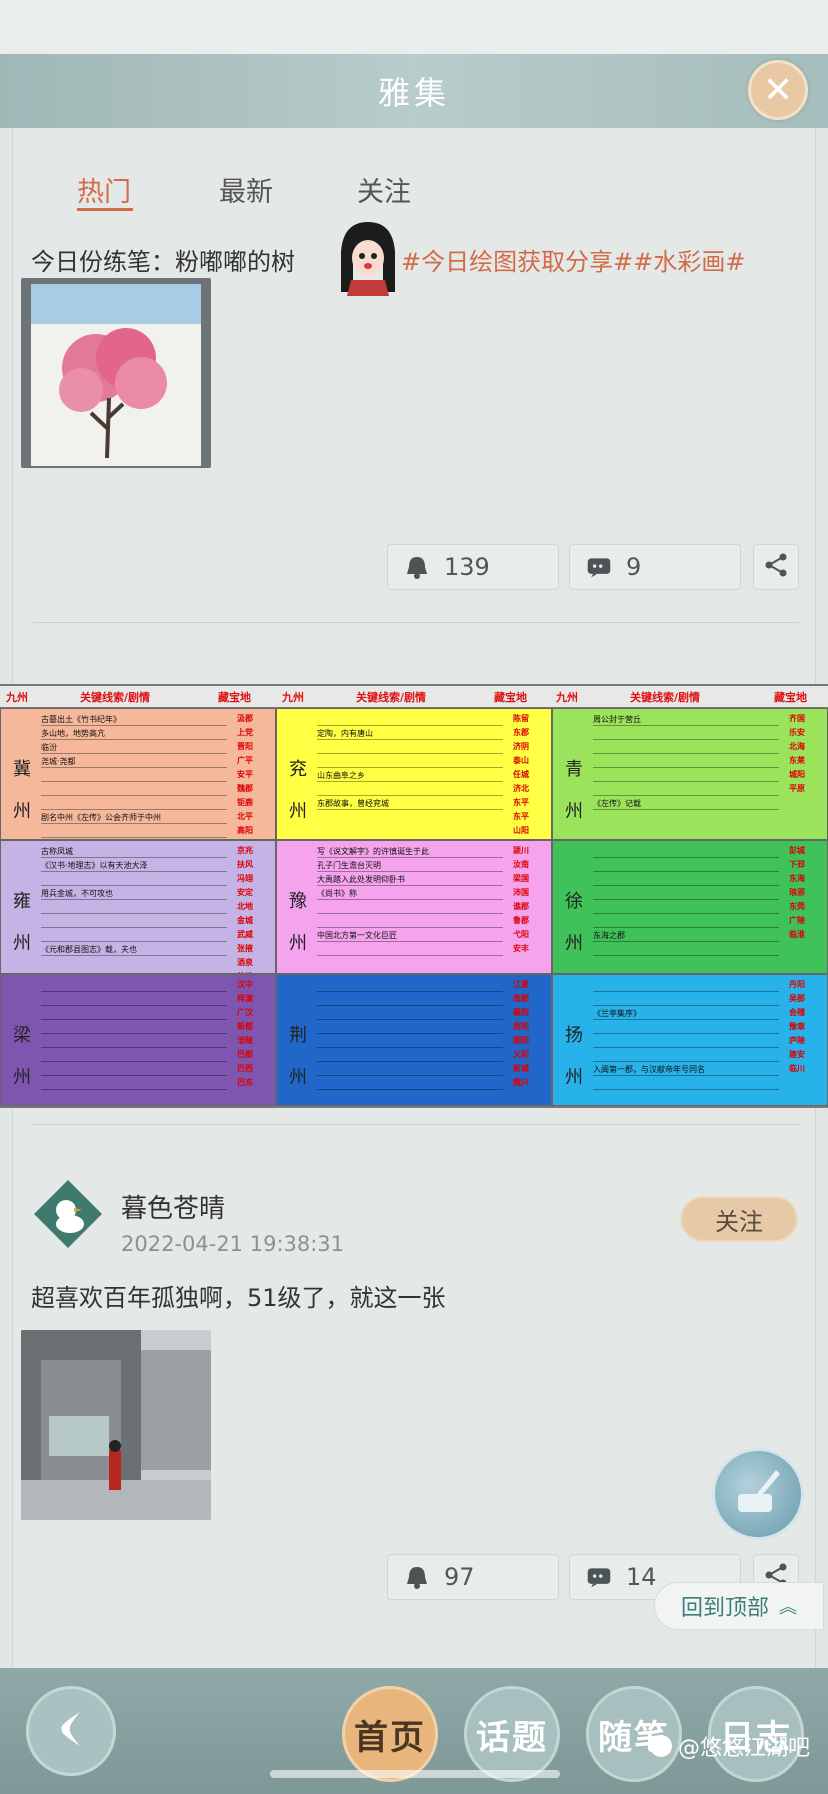  Describe the element at coordinates (116, 373) in the screenshot. I see `post-image-blossom-tree` at that location.